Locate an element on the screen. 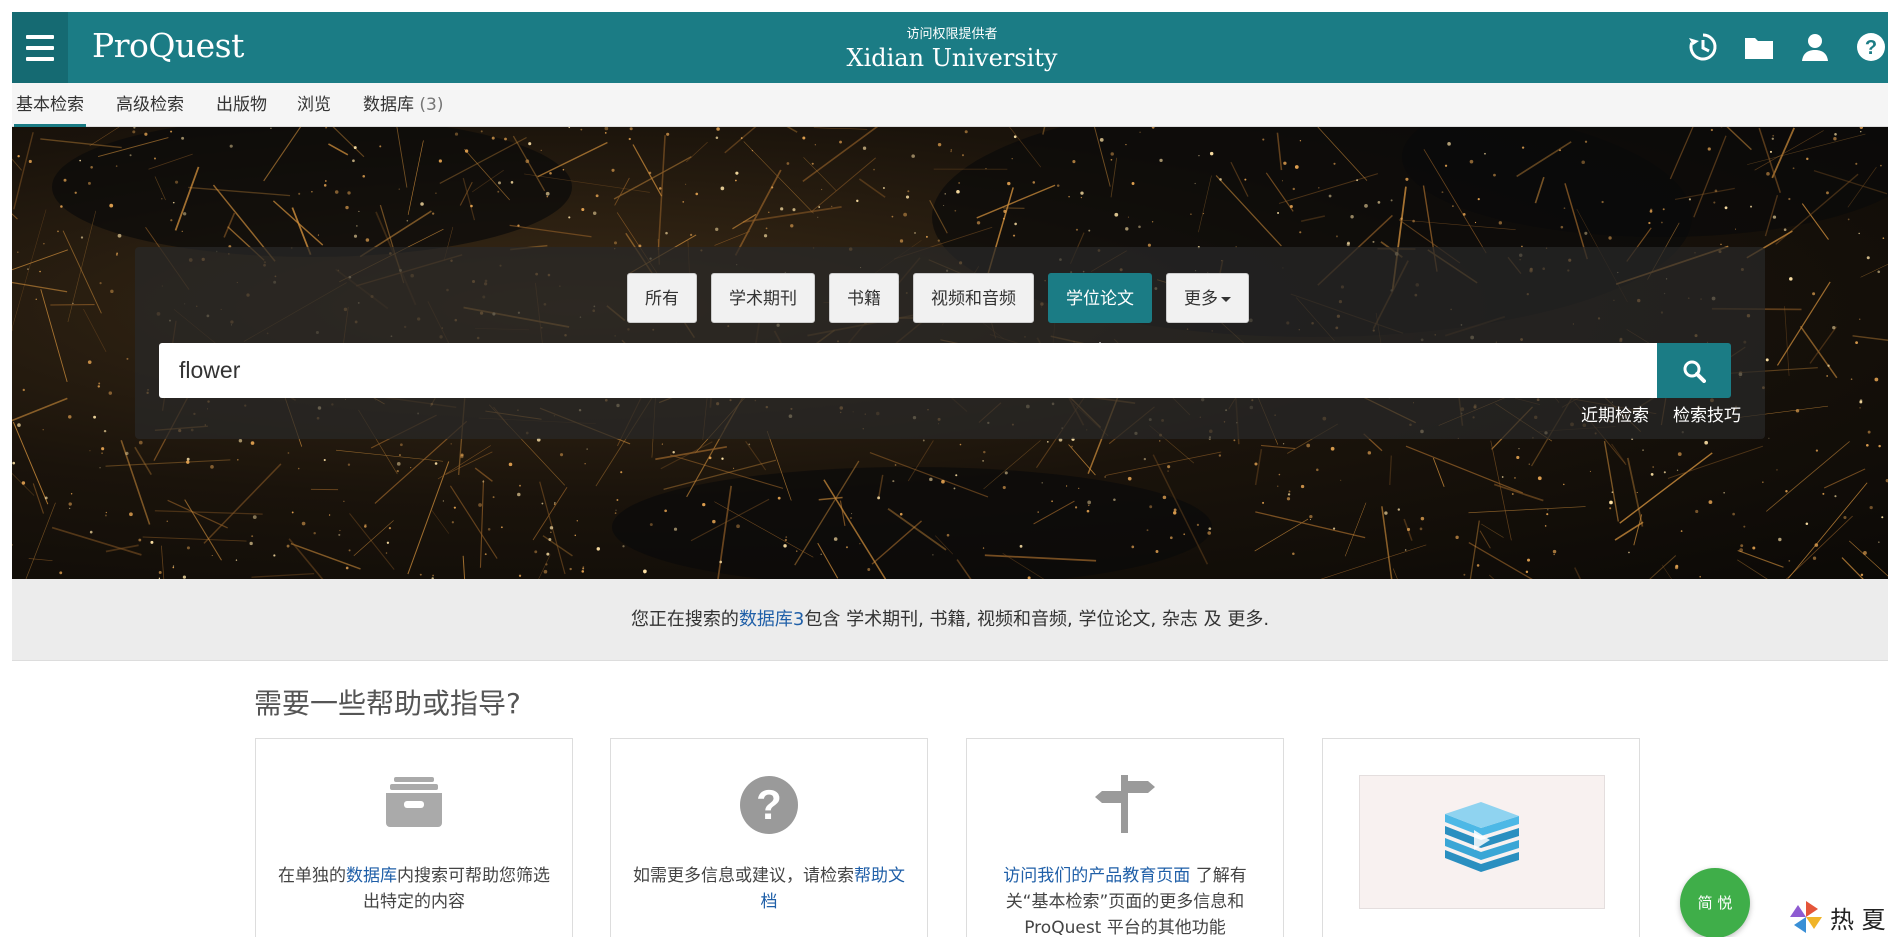 The height and width of the screenshot is (949, 1900). watermark: 热 夏 is located at coordinates (1842, 917).